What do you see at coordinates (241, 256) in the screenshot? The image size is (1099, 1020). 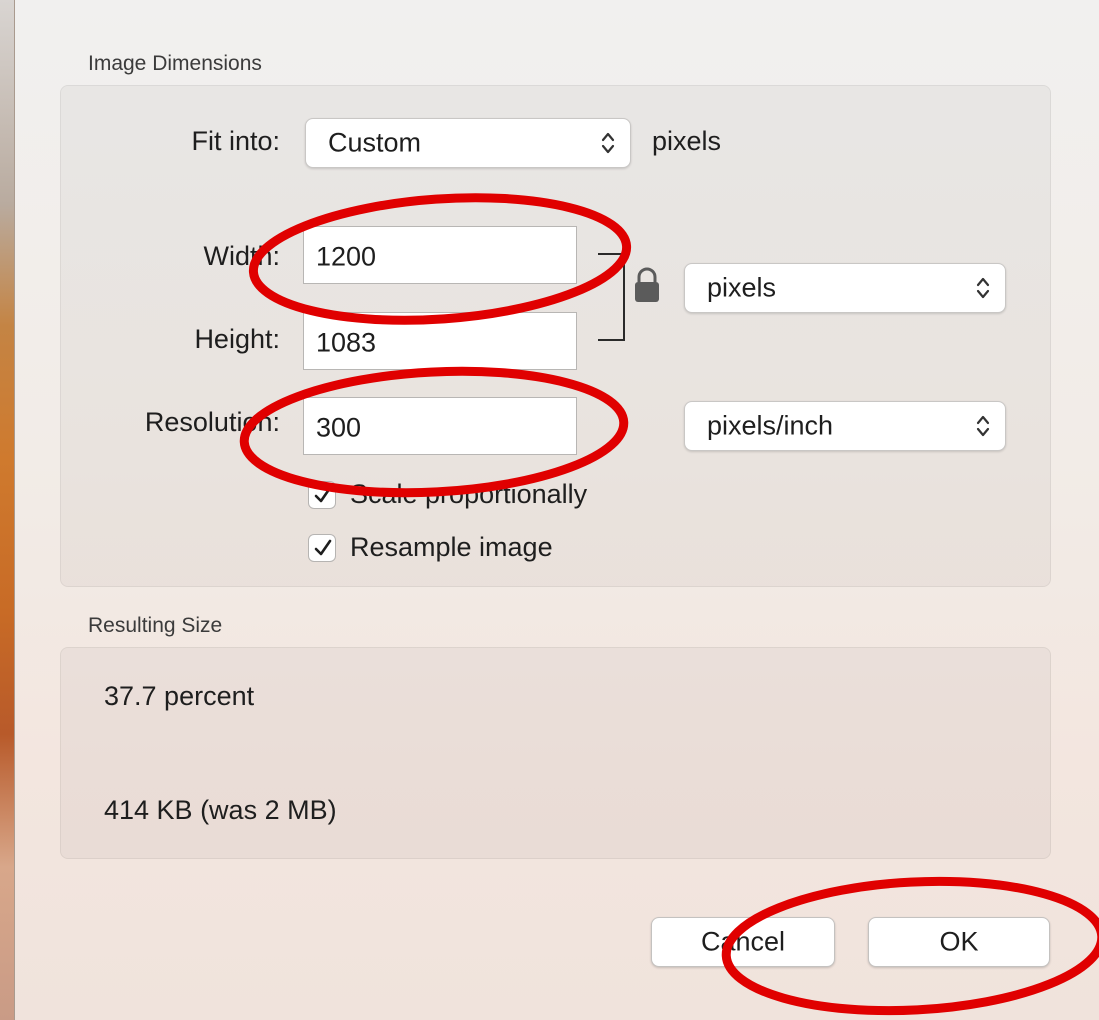 I see `width-label: Width:` at bounding box center [241, 256].